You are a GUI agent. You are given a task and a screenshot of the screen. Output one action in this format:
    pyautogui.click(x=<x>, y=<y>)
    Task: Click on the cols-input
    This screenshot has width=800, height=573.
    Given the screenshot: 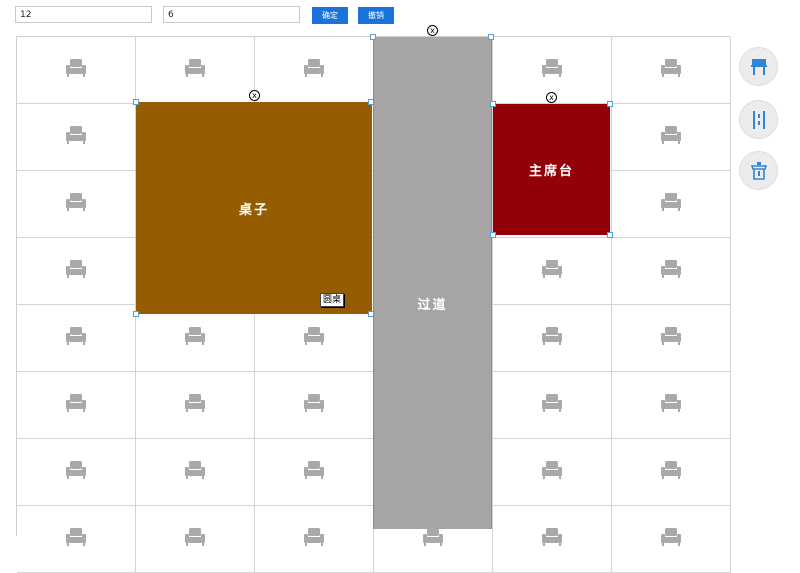 What is the action you would take?
    pyautogui.click(x=231, y=14)
    